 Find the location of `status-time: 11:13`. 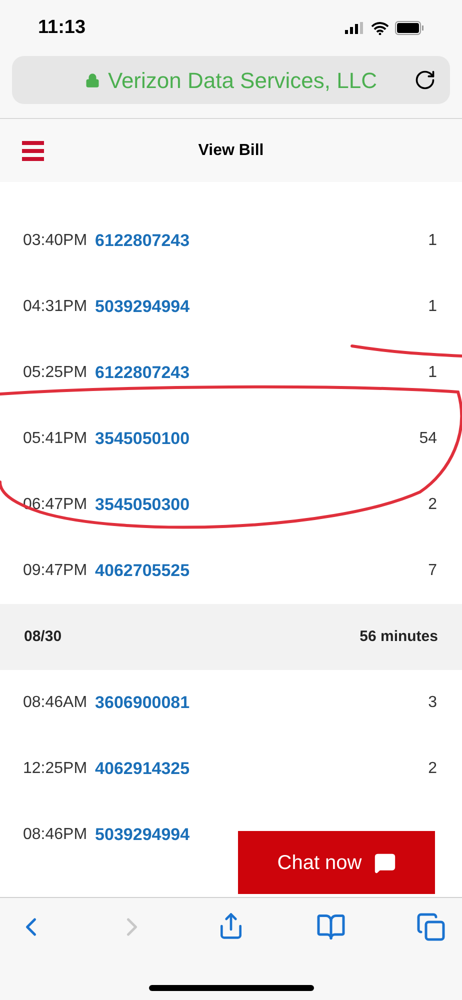

status-time: 11:13 is located at coordinates (62, 28).